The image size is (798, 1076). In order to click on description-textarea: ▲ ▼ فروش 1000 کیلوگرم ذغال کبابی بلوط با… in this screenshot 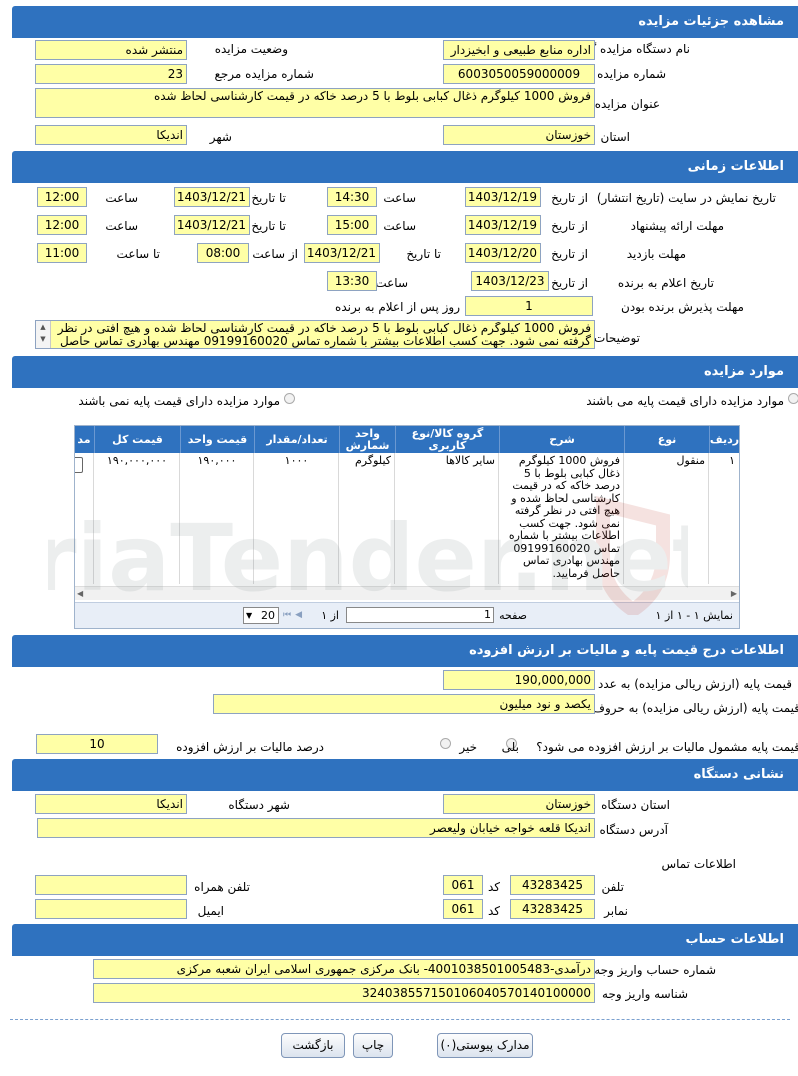, I will do `click(315, 334)`.